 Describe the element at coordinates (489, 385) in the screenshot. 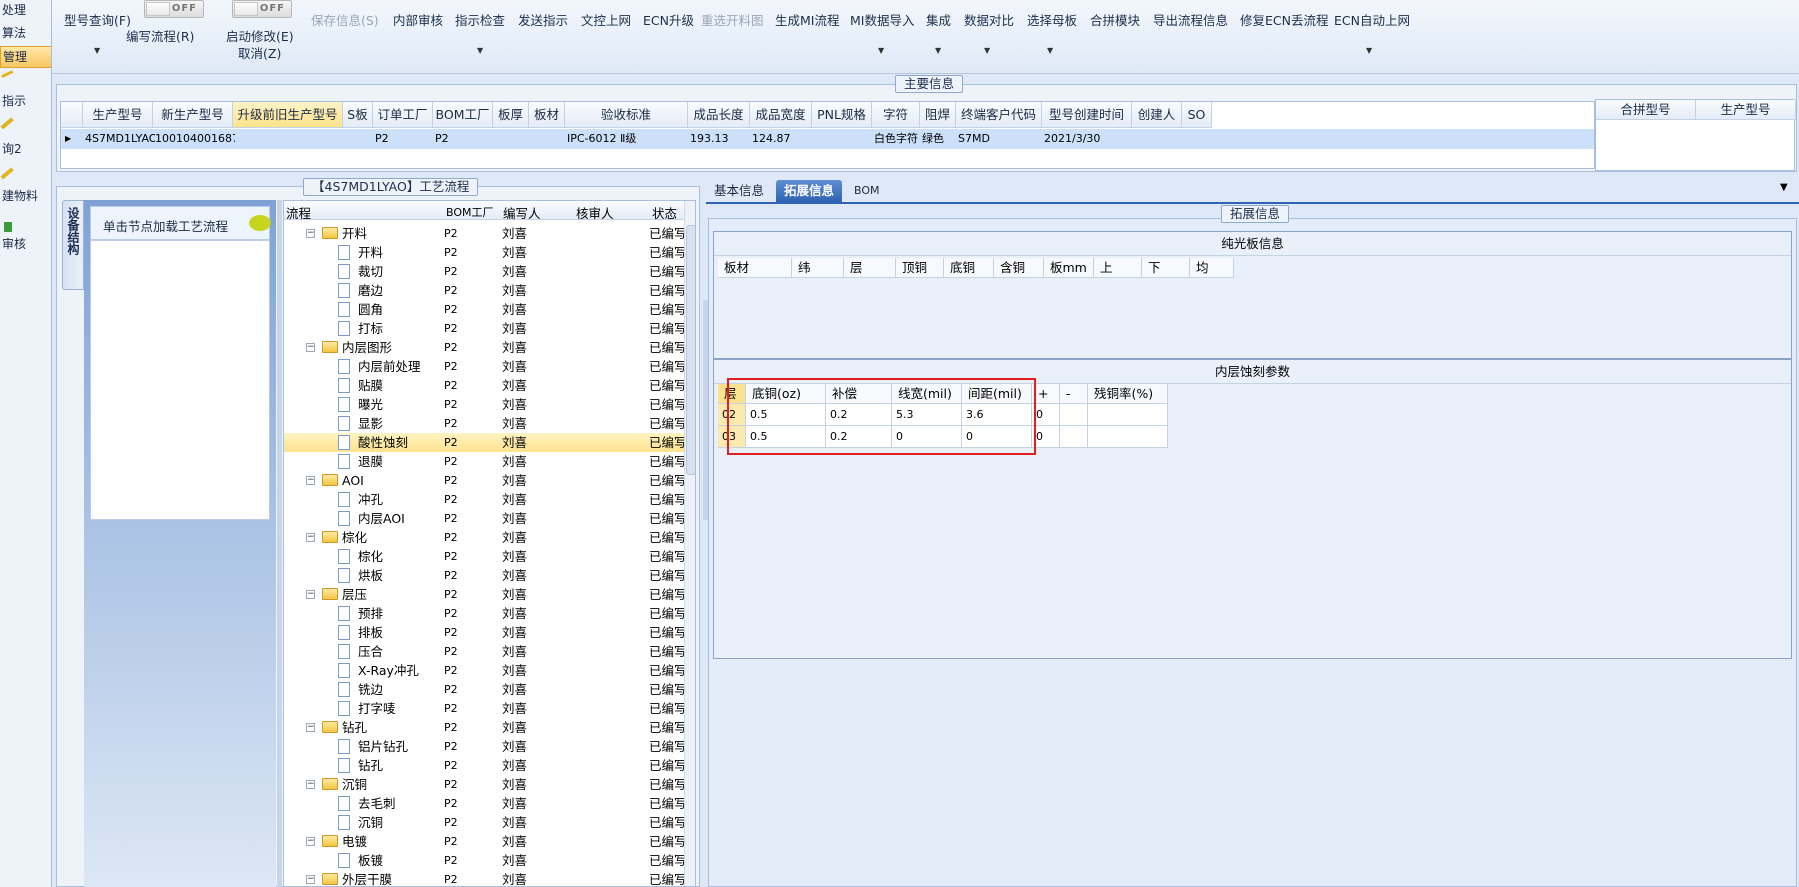

I see `tree-row: 贴膜 P2 刘喜 已编写` at that location.